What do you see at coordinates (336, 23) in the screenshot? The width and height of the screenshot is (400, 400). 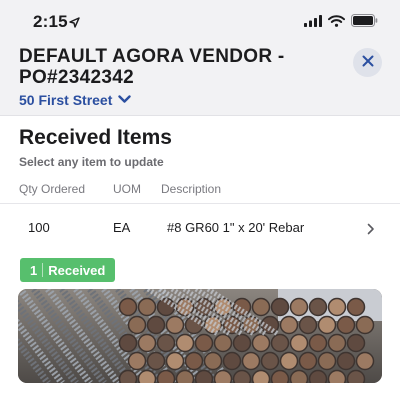 I see `wifi-icon` at bounding box center [336, 23].